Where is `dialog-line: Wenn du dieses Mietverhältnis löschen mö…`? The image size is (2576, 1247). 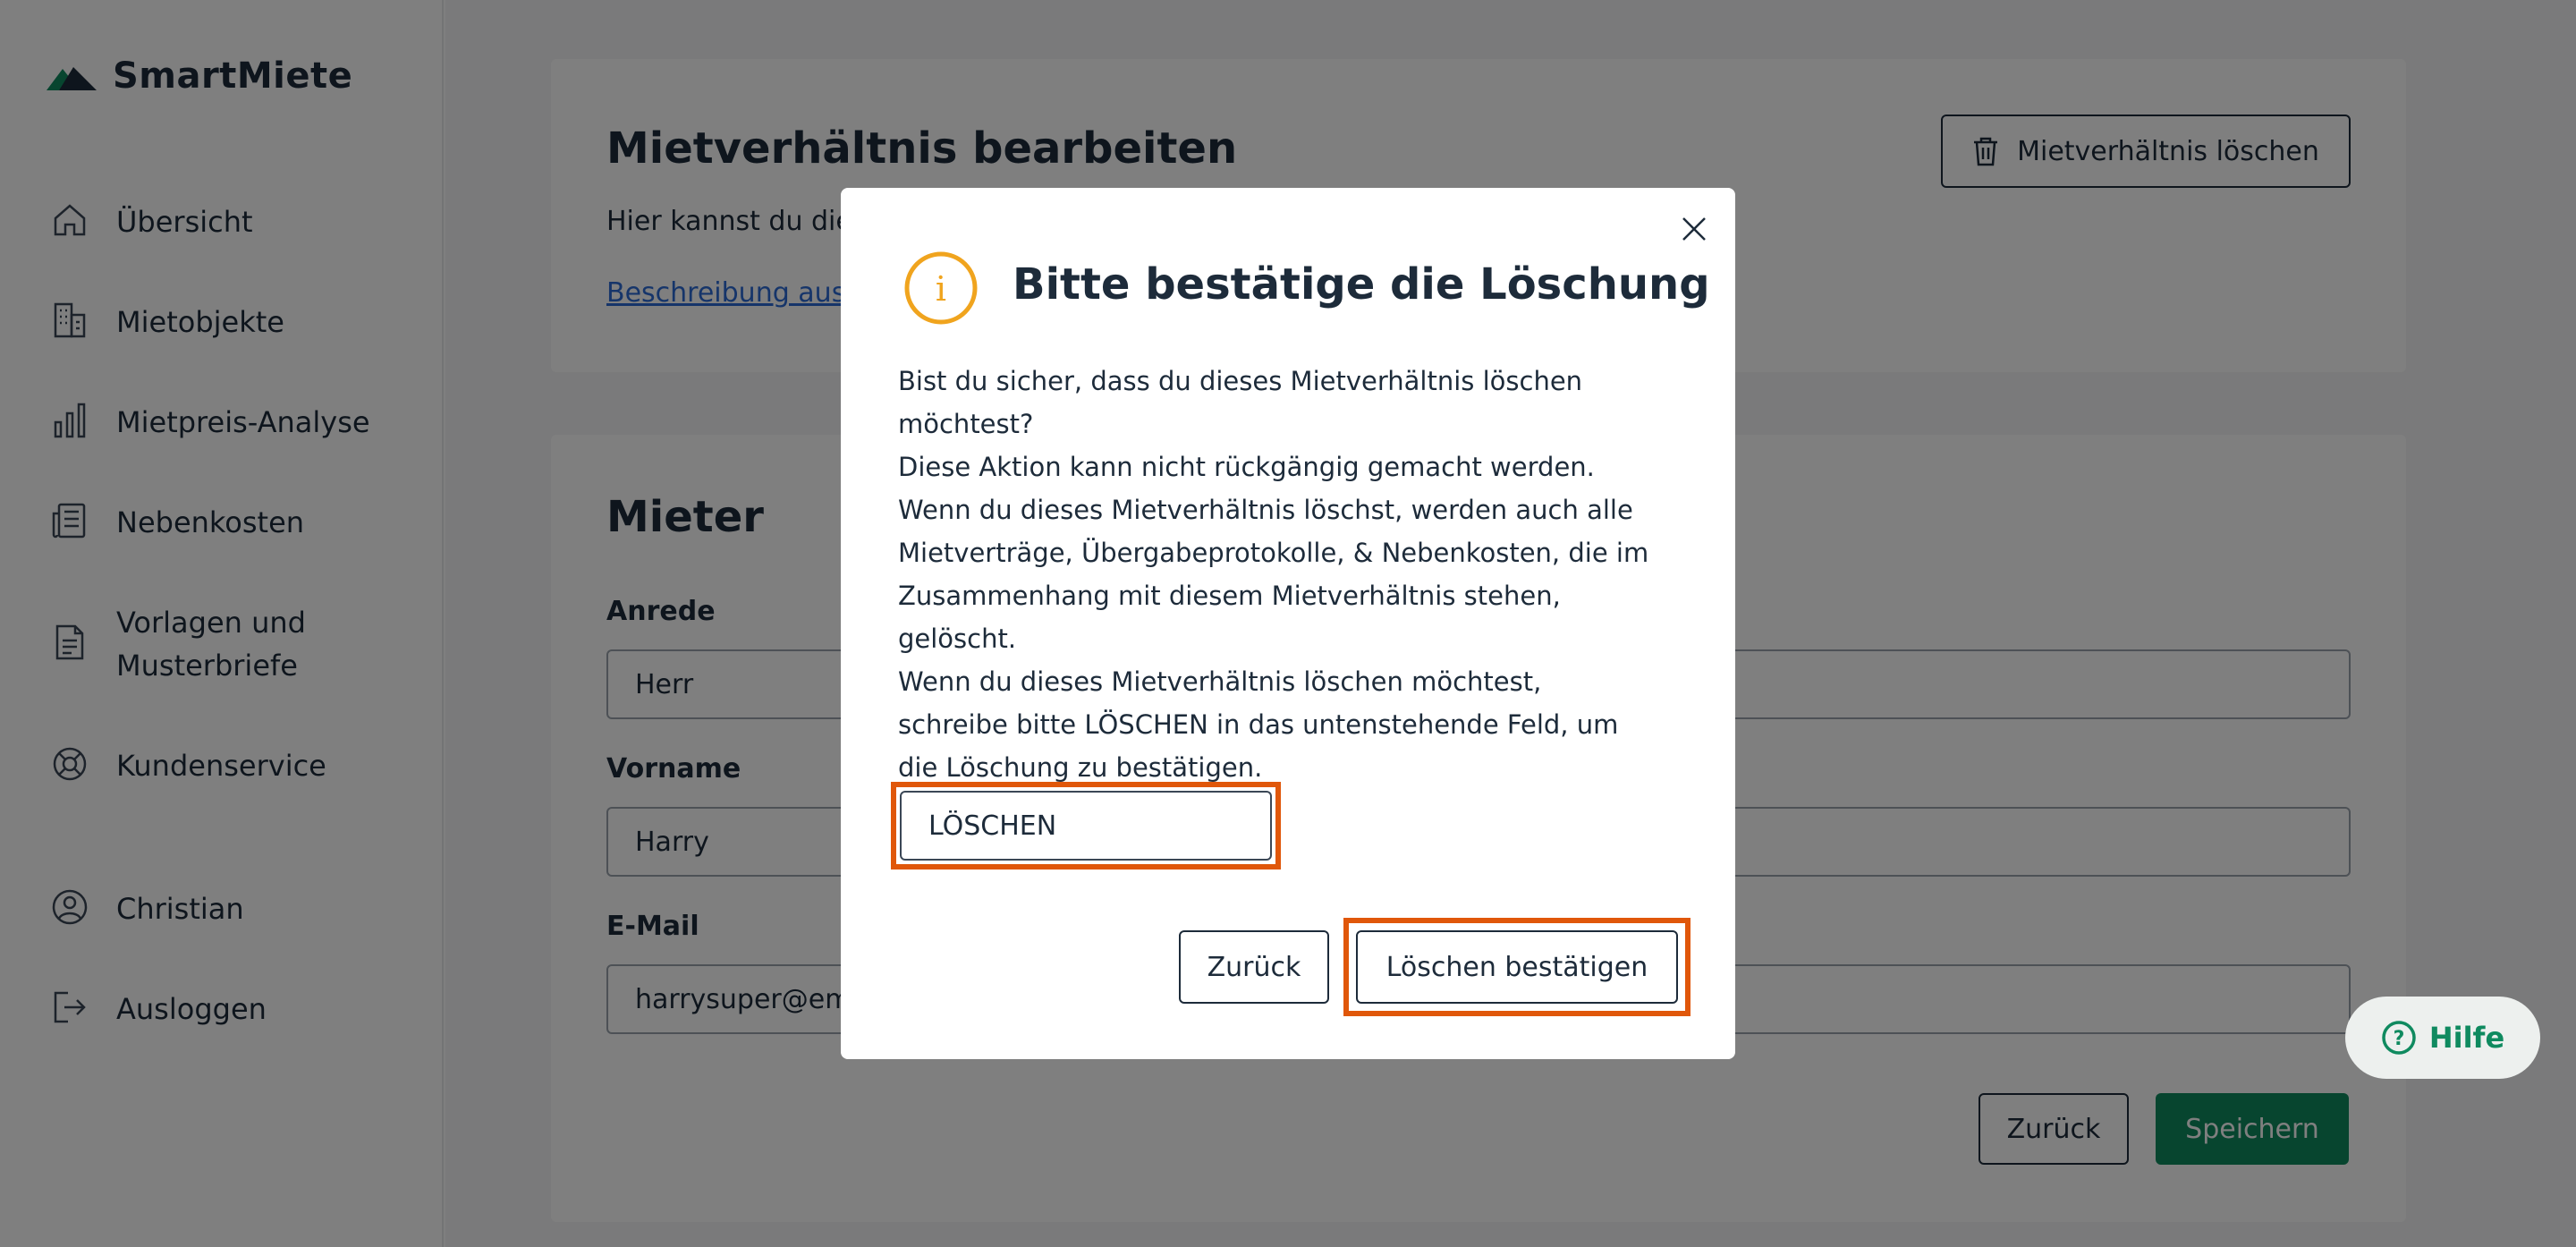
dialog-line: Wenn du dieses Mietverhältnis löschen mö… is located at coordinates (1220, 681).